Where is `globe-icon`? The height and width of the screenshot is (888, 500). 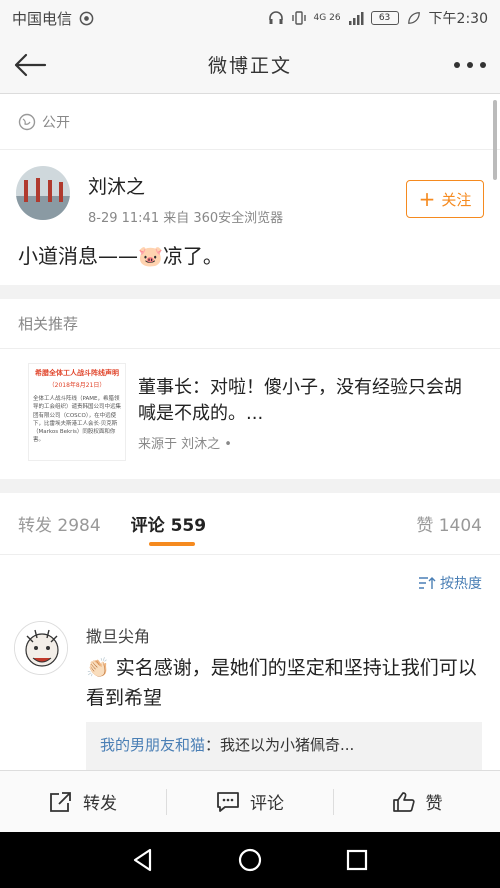
globe-icon is located at coordinates (27, 121).